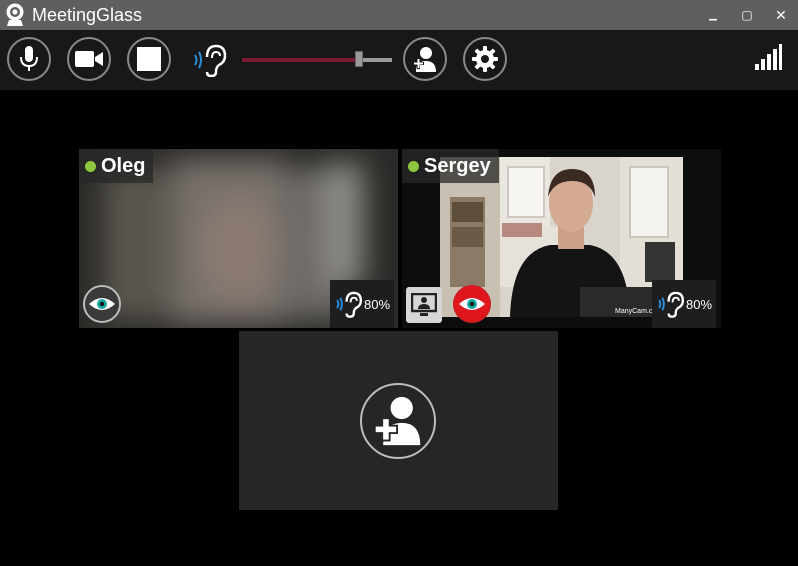 This screenshot has width=798, height=566. I want to click on close-button: ✕, so click(781, 15).